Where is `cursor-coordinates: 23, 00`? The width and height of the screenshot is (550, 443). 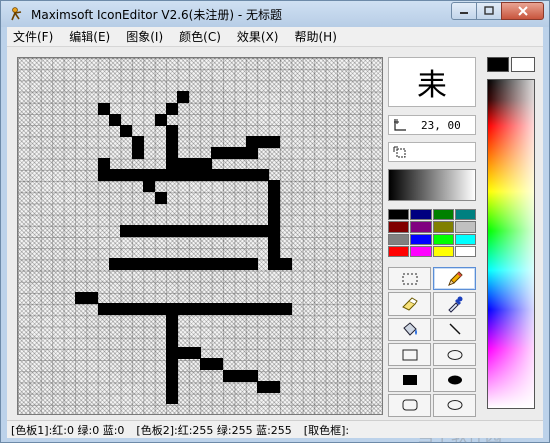
cursor-coordinates: 23, 00 is located at coordinates (432, 125).